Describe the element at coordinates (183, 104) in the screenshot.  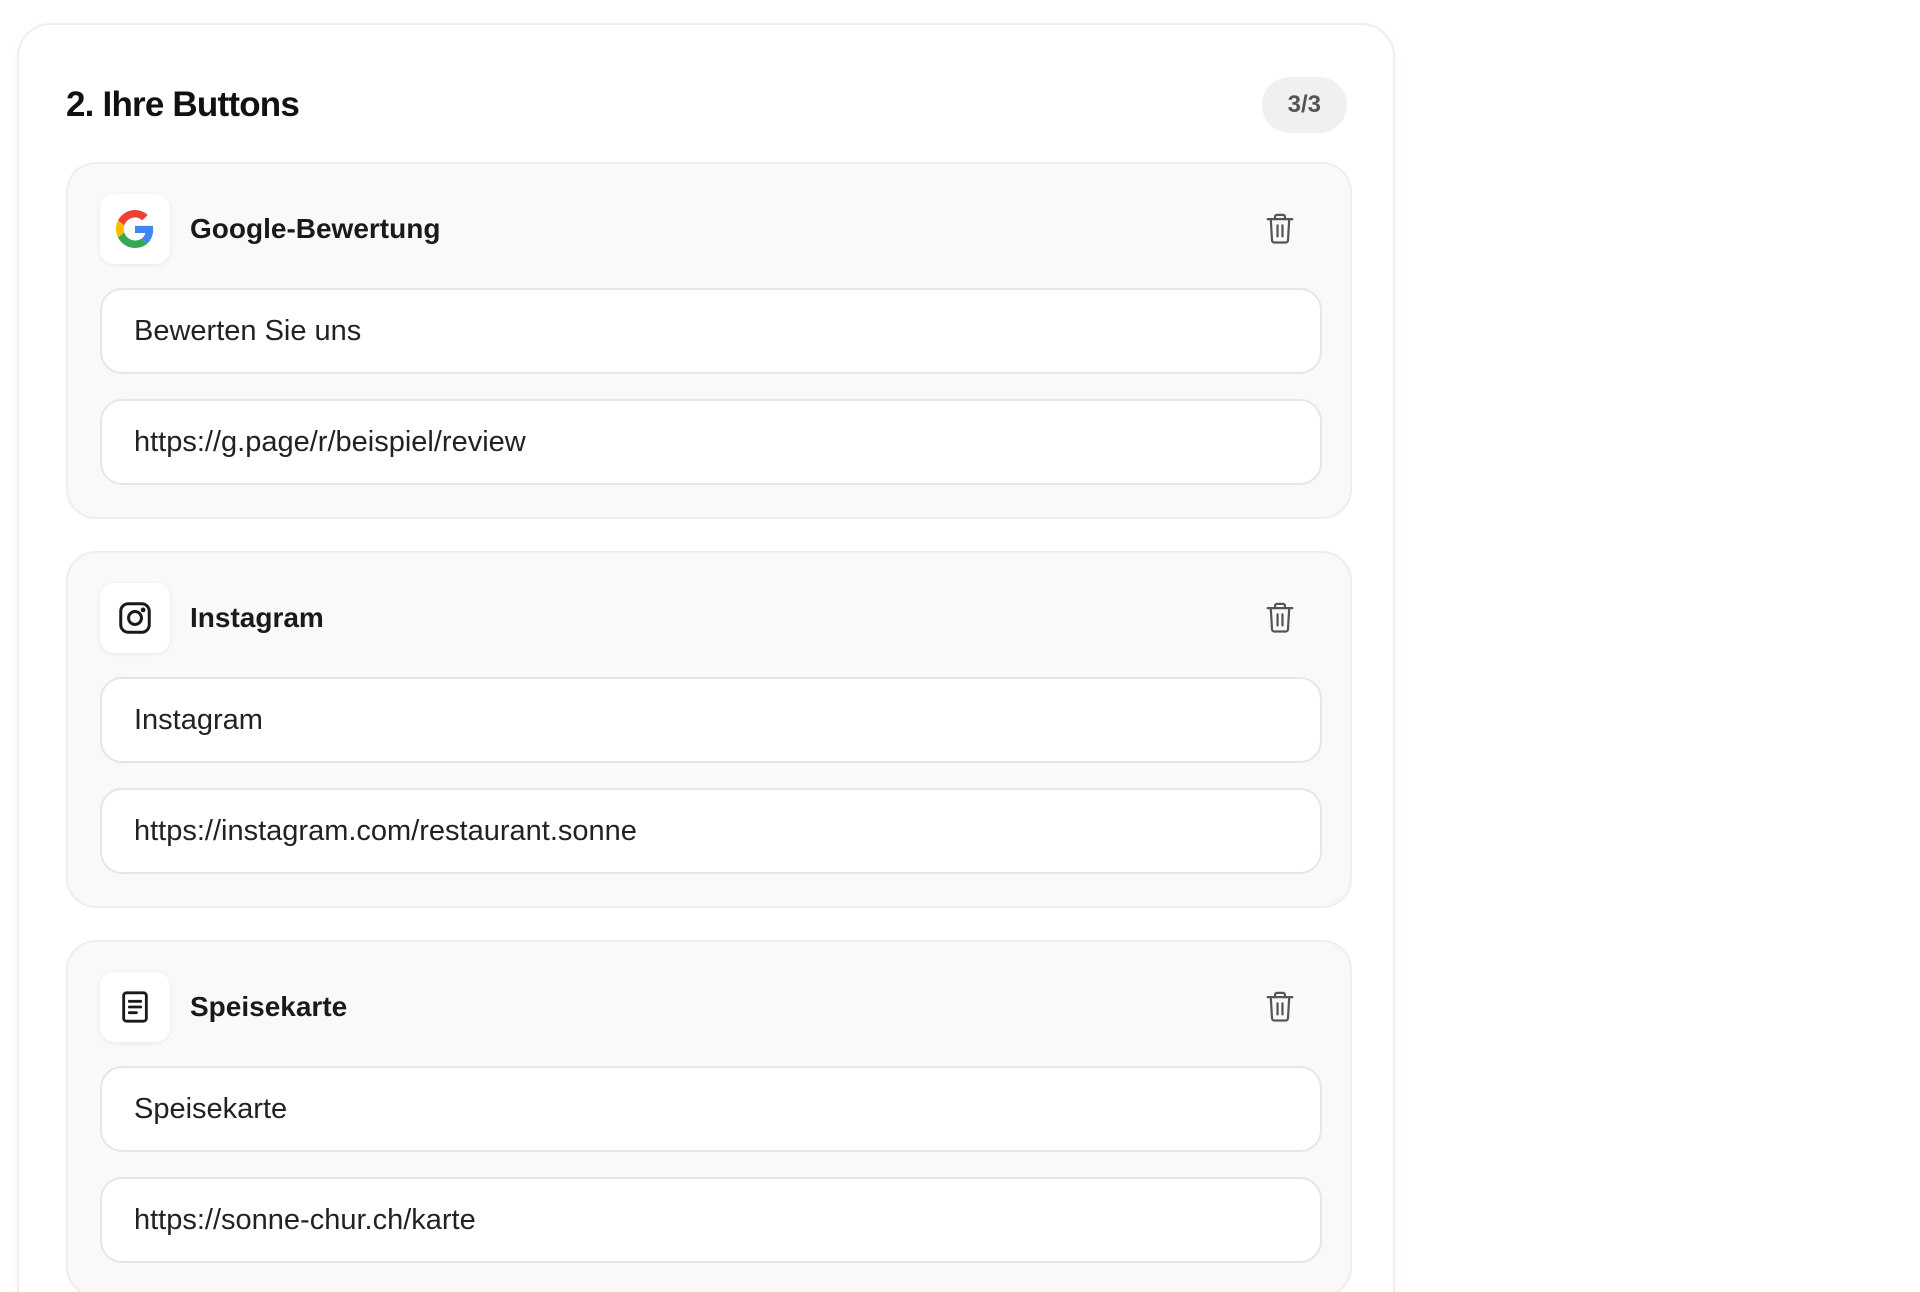
I see `section-title: 2. Ihre Buttons` at that location.